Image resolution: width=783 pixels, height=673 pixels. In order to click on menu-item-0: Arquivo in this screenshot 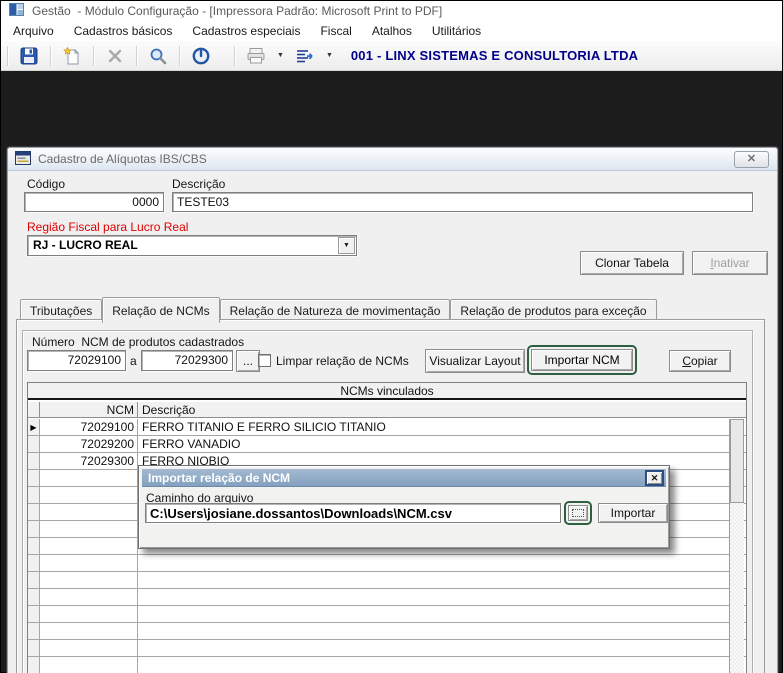, I will do `click(33, 31)`.